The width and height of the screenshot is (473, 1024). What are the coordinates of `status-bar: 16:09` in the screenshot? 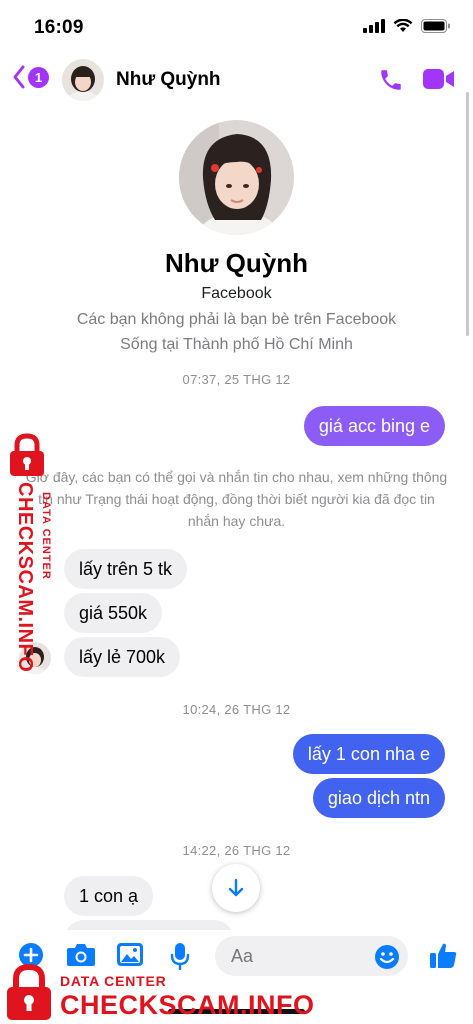 It's located at (236, 26).